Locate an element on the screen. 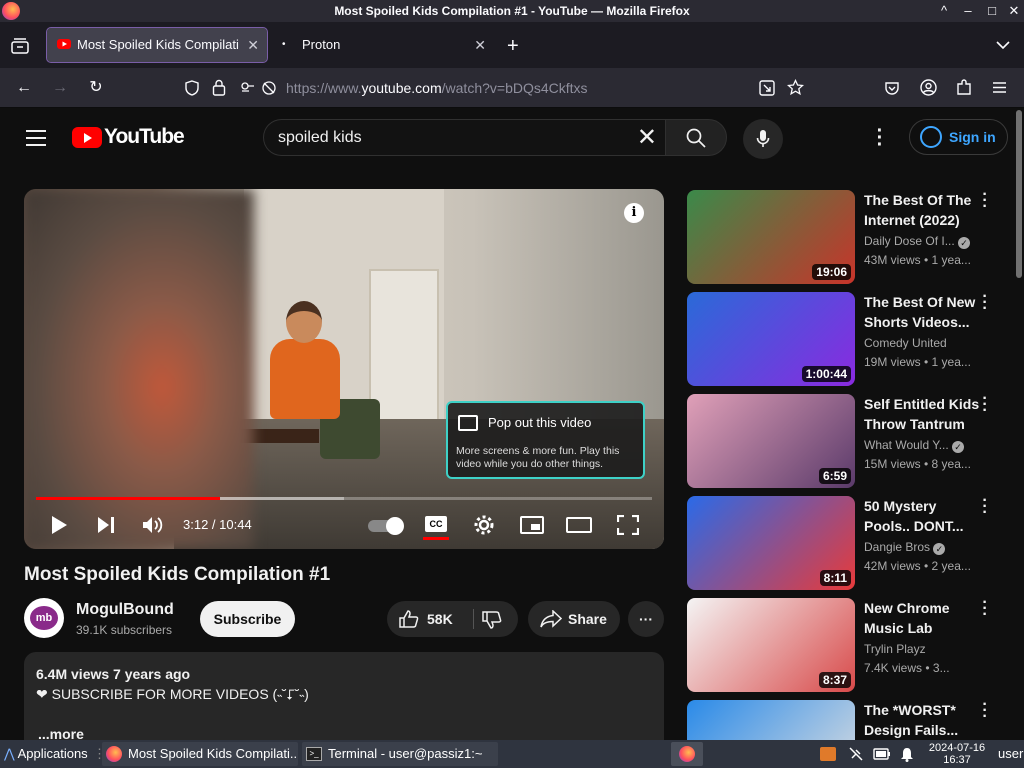 This screenshot has width=1024, height=768. window-maximize-button: □ is located at coordinates (992, 11).